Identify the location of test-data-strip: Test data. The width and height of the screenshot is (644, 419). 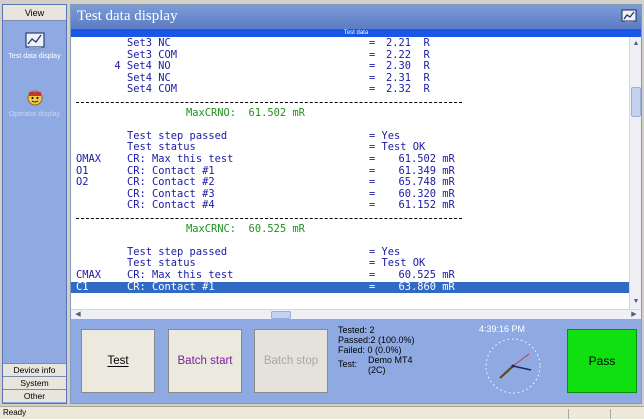
(356, 33).